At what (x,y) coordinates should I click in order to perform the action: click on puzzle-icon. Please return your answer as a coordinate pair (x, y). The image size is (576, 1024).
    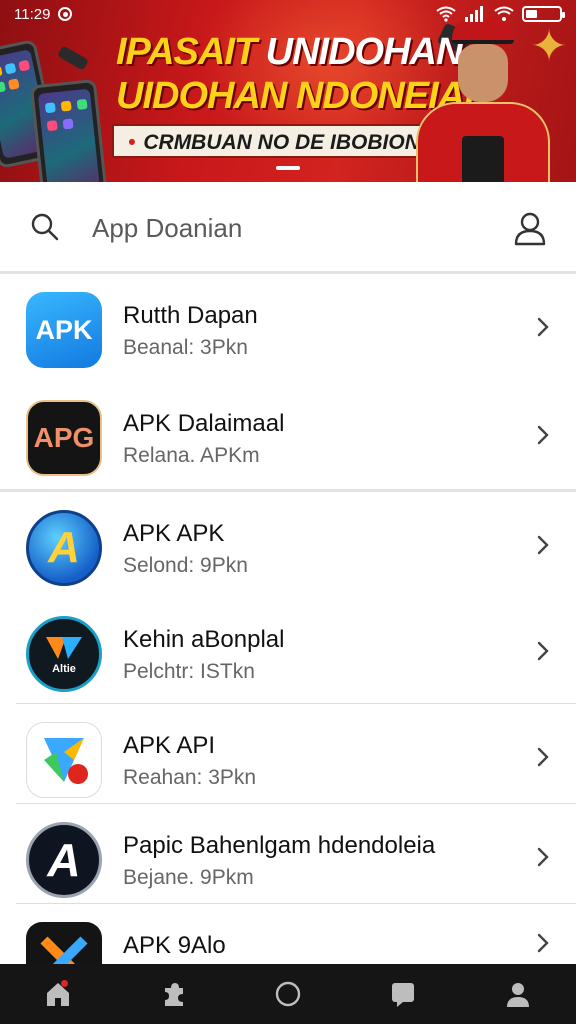
    Looking at the image, I should click on (173, 994).